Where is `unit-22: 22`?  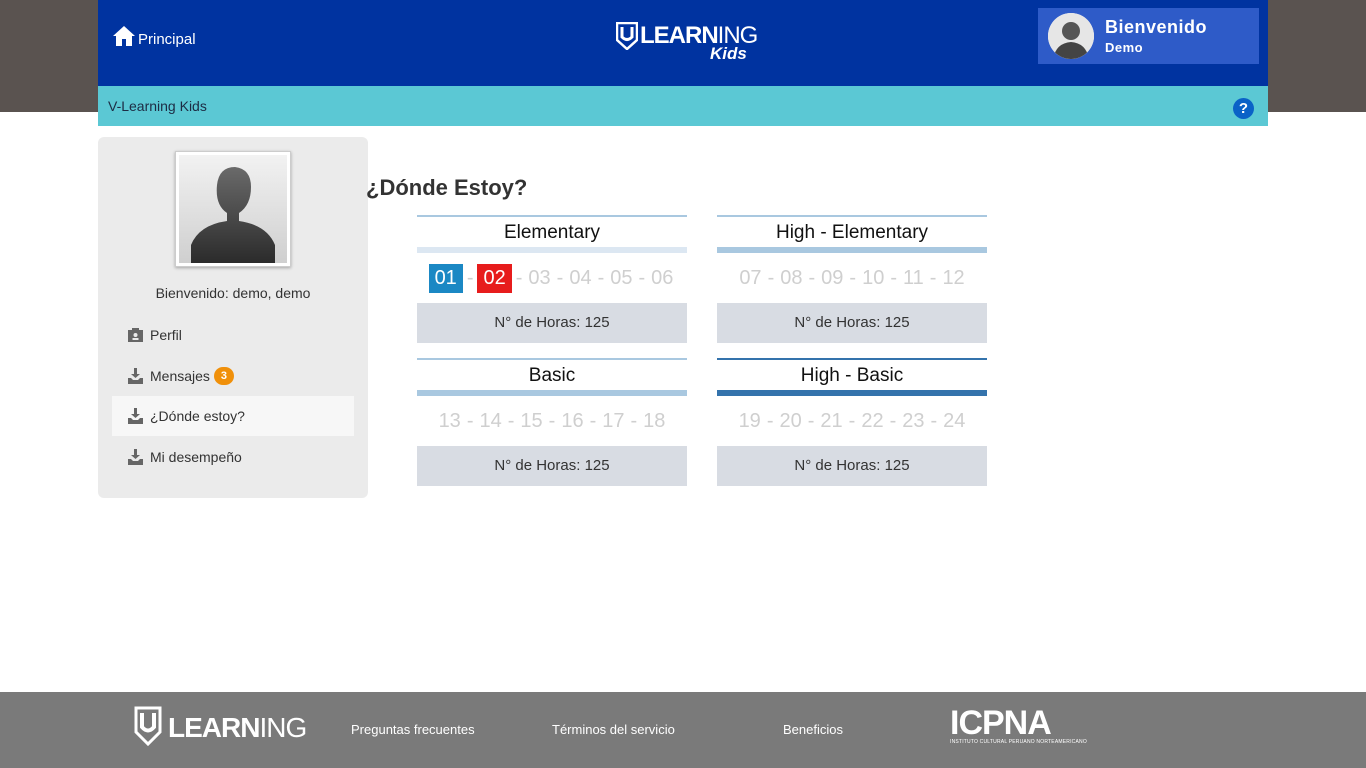 unit-22: 22 is located at coordinates (872, 421).